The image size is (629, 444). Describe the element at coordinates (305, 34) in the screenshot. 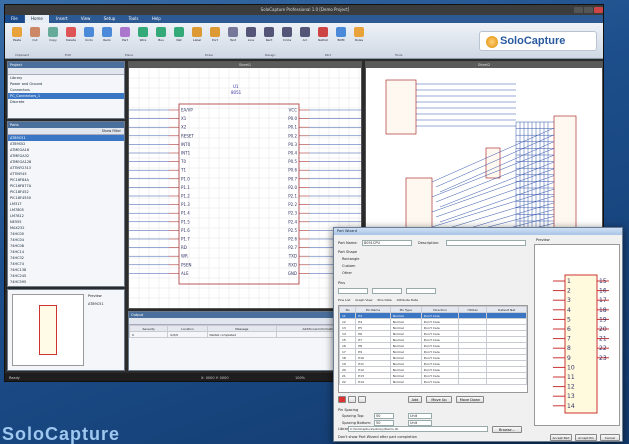

I see `ribbon-button-arc: Arc` at that location.